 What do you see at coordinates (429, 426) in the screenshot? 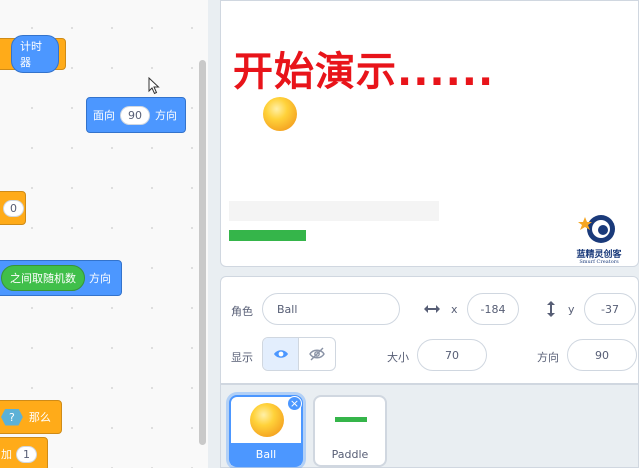
I see `sprite-list: × Ball Paddle` at bounding box center [429, 426].